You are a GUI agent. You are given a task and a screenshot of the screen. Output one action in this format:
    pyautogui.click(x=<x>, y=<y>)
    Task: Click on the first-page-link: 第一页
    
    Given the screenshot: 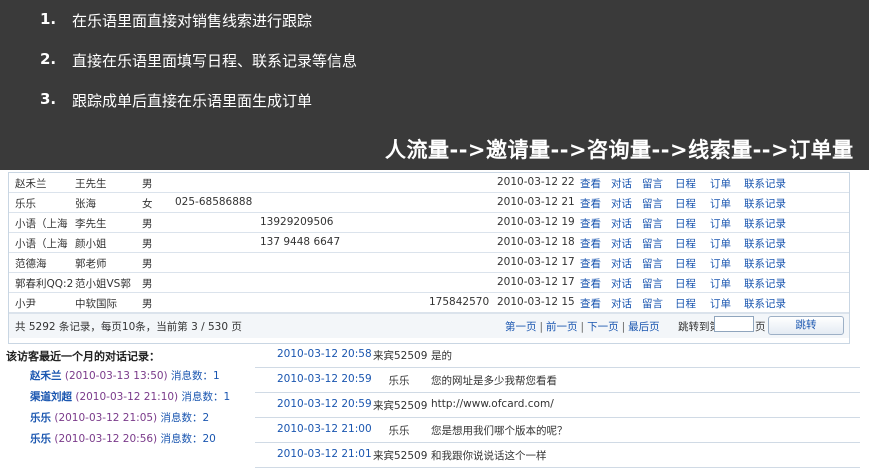 What is the action you would take?
    pyautogui.click(x=521, y=327)
    